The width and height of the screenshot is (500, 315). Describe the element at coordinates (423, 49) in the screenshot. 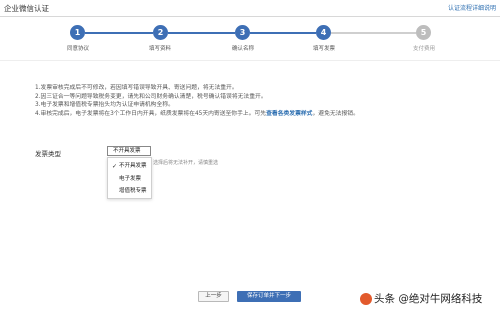

I see `step-5-label: 支付费用` at that location.